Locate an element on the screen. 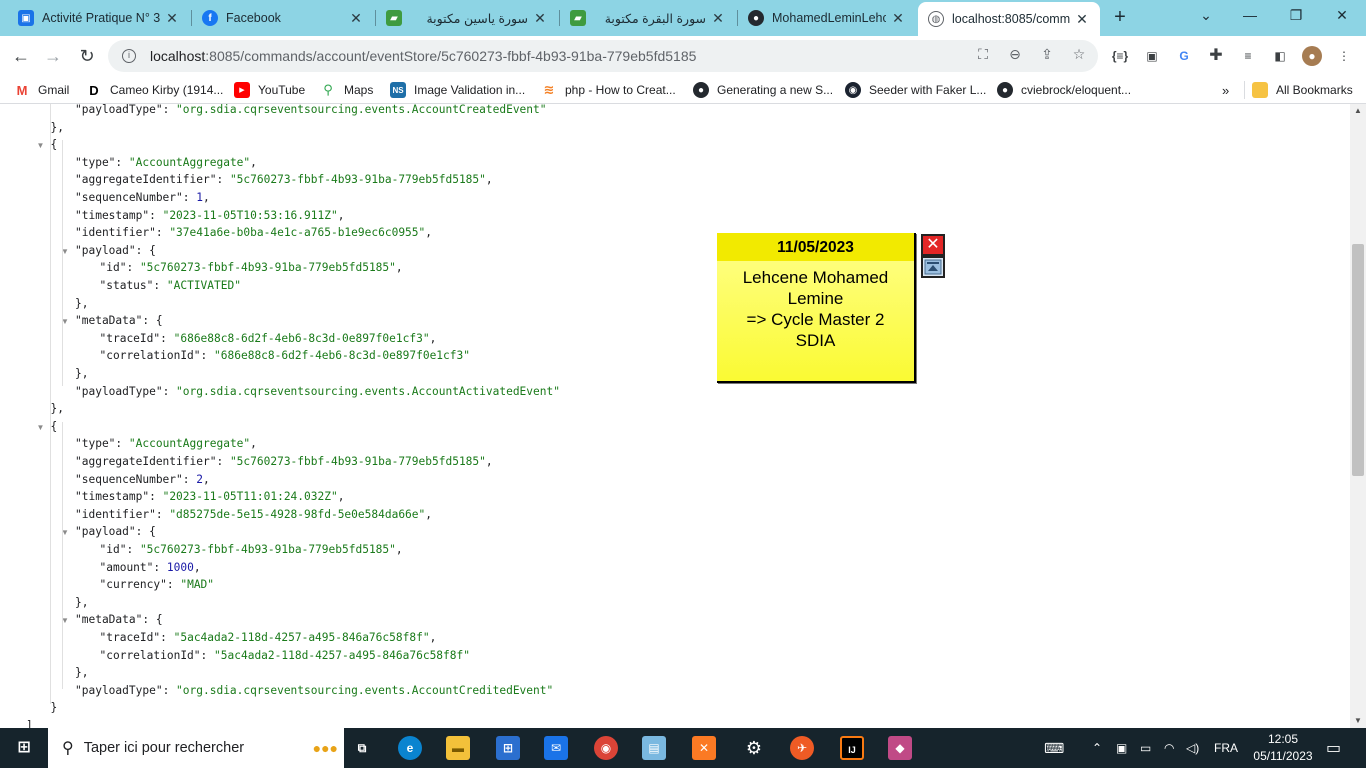 This screenshot has height=768, width=1366. wifi-icon: ◠ is located at coordinates (1169, 748).